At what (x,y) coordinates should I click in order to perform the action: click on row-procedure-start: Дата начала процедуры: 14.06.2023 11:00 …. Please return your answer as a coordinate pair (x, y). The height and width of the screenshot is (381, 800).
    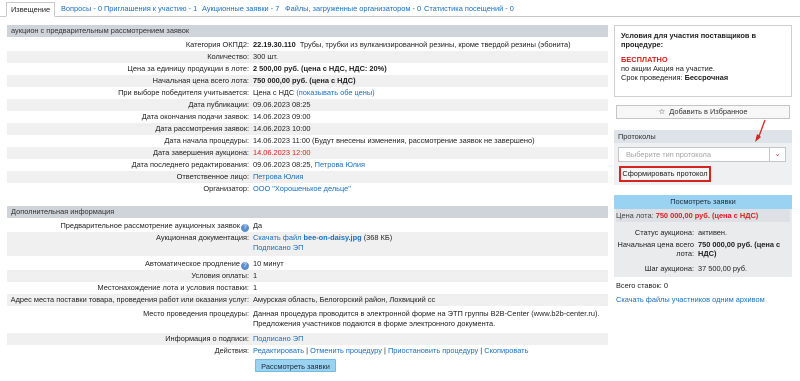
    Looking at the image, I should click on (307, 141).